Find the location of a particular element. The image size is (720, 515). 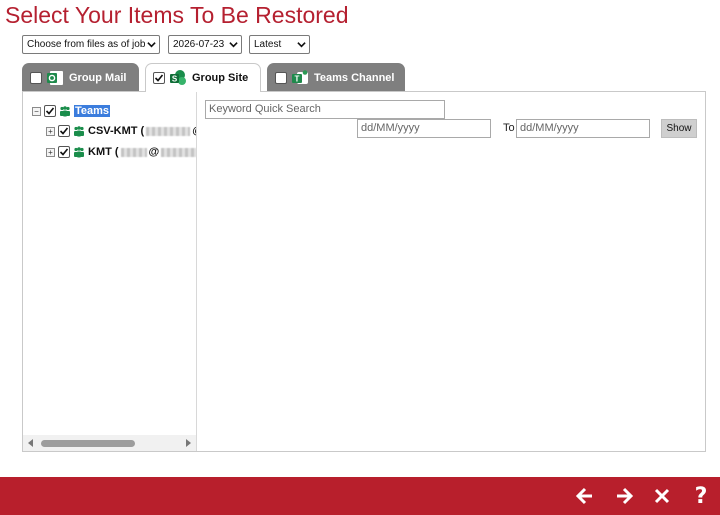

scroll-left-icon is located at coordinates (30, 443).